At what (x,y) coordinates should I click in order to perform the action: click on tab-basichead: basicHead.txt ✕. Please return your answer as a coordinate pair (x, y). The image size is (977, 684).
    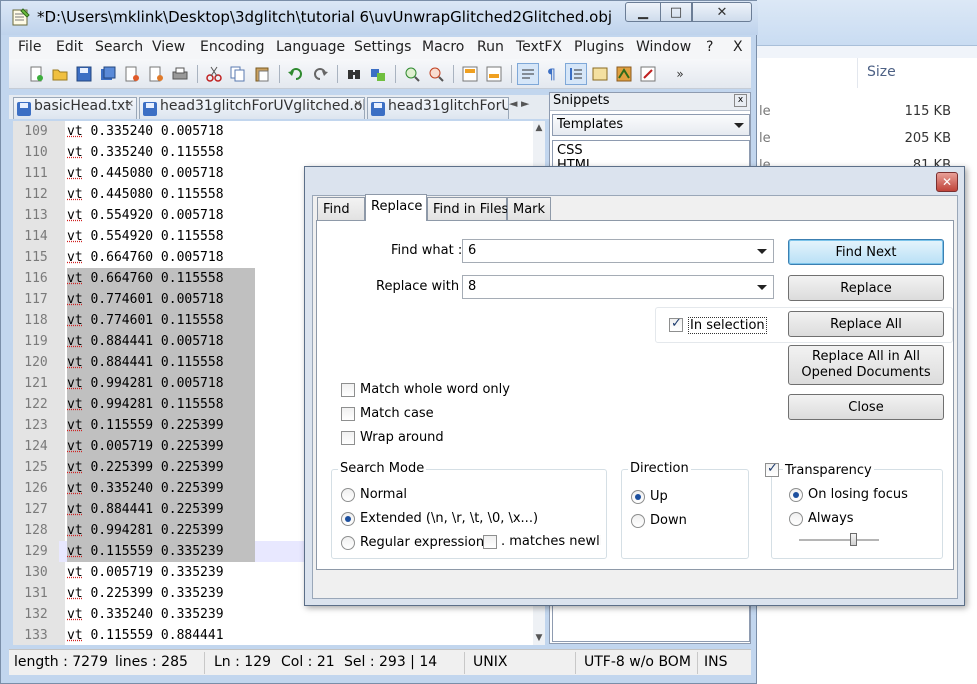
    Looking at the image, I should click on (75, 108).